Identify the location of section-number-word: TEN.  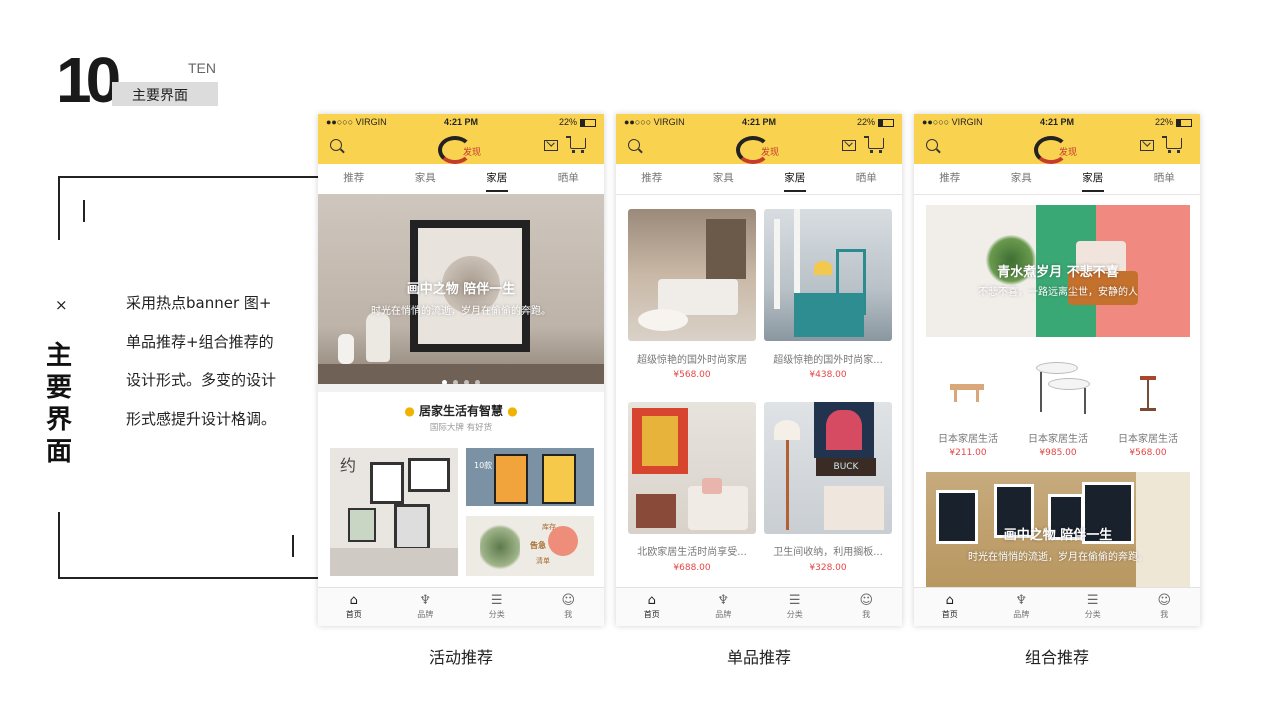
(202, 68).